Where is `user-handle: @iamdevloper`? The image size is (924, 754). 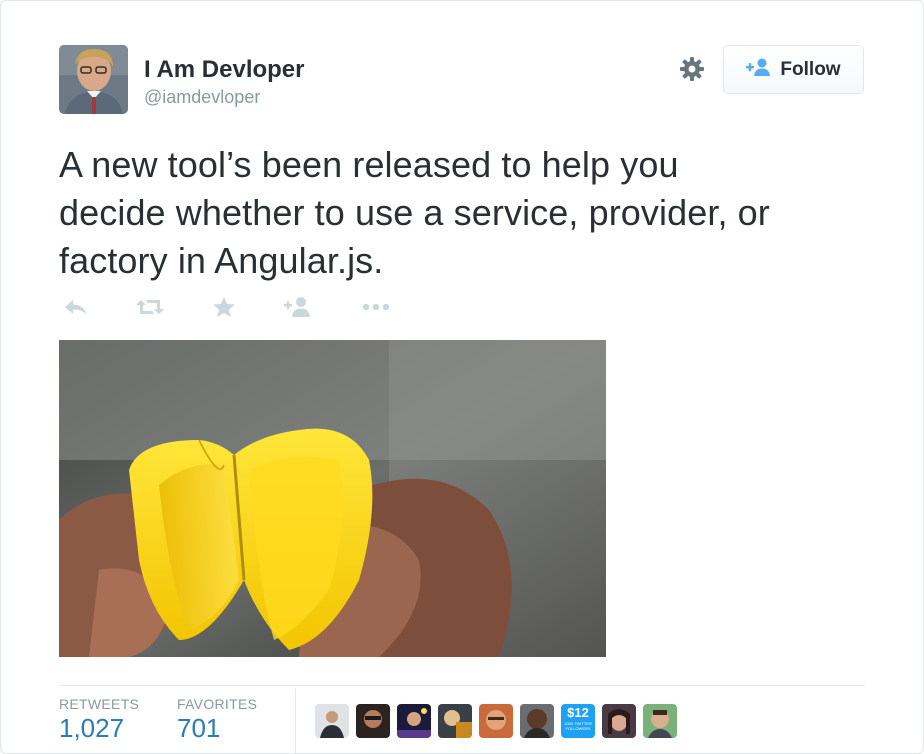
user-handle: @iamdevloper is located at coordinates (202, 97).